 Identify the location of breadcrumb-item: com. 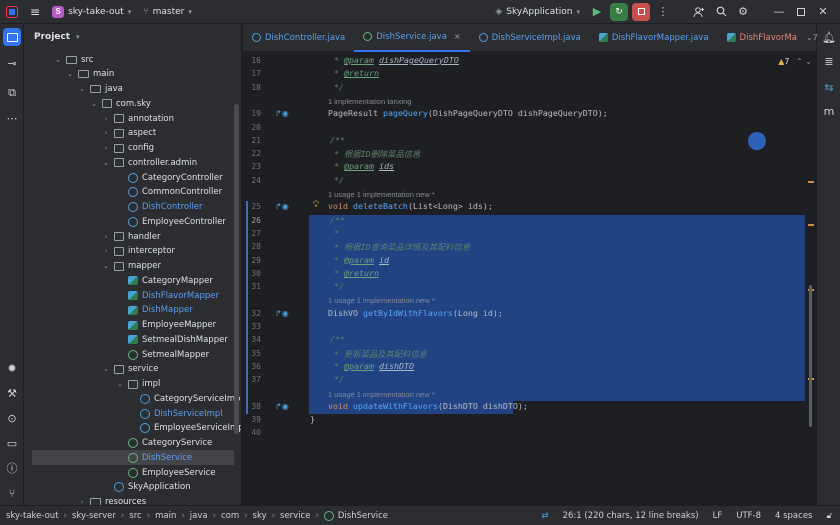
(230, 516).